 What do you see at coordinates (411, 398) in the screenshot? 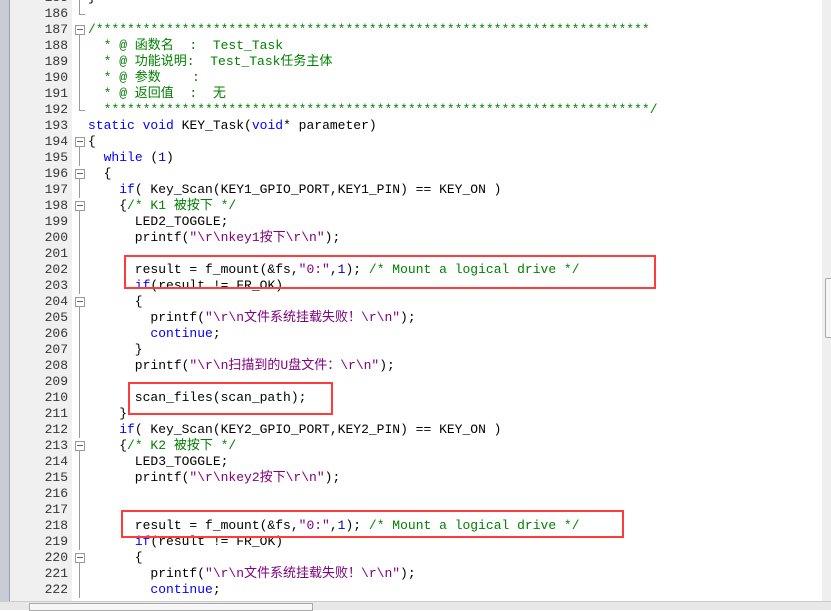
I see `code-line: 210 scan_files(scan_path);` at bounding box center [411, 398].